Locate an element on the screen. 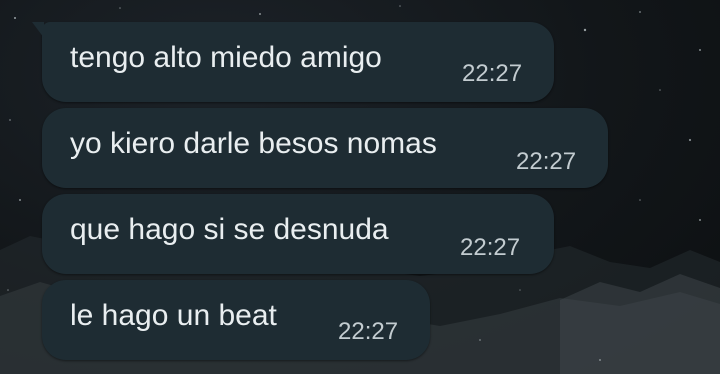 The height and width of the screenshot is (374, 720). message-text: le hago un beat is located at coordinates (173, 315).